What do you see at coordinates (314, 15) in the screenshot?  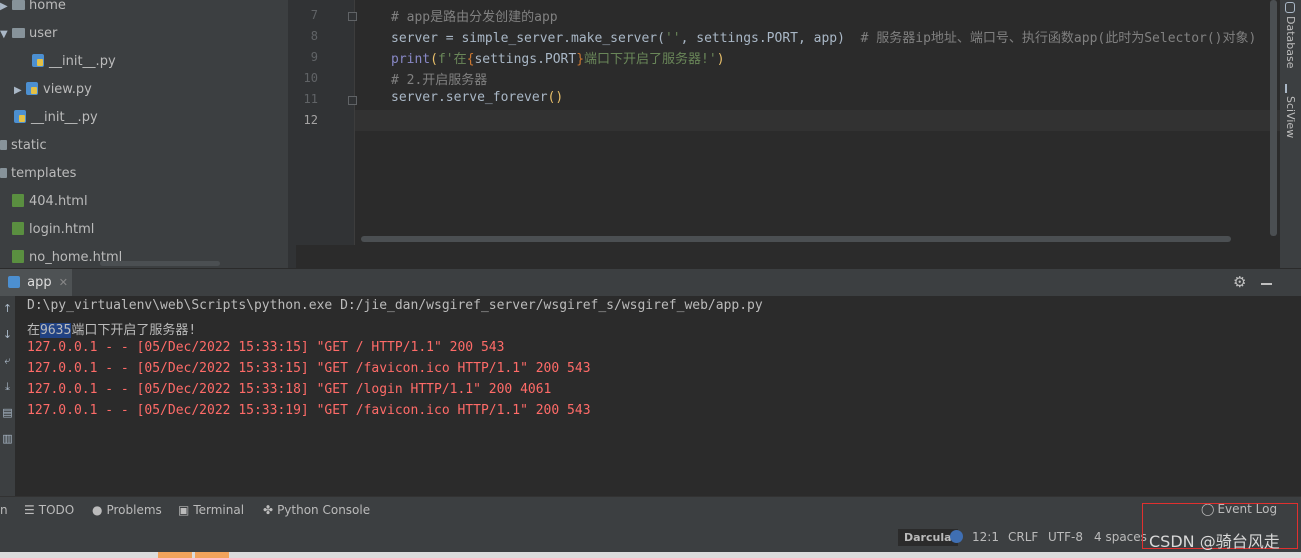 I see `line-number: 7` at bounding box center [314, 15].